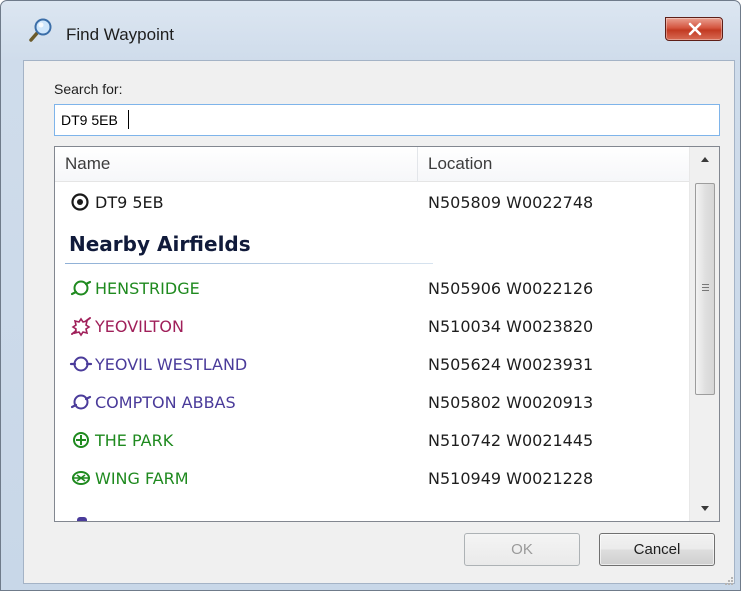  What do you see at coordinates (134, 440) in the screenshot?
I see `airfield-name: THE PARK` at bounding box center [134, 440].